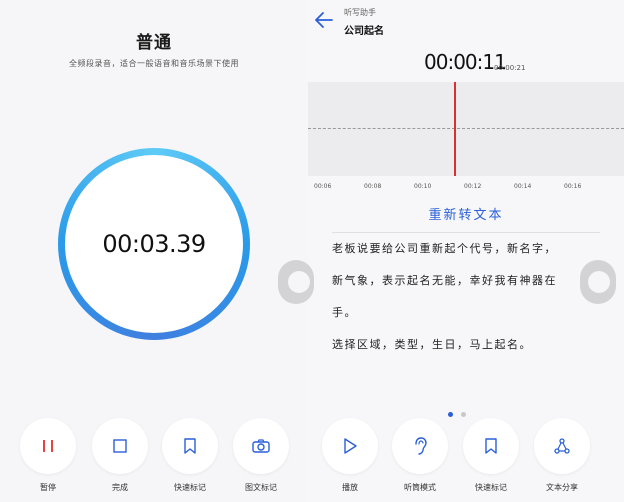 Image resolution: width=624 pixels, height=502 pixels. What do you see at coordinates (450, 414) in the screenshot?
I see `page-dot-active` at bounding box center [450, 414].